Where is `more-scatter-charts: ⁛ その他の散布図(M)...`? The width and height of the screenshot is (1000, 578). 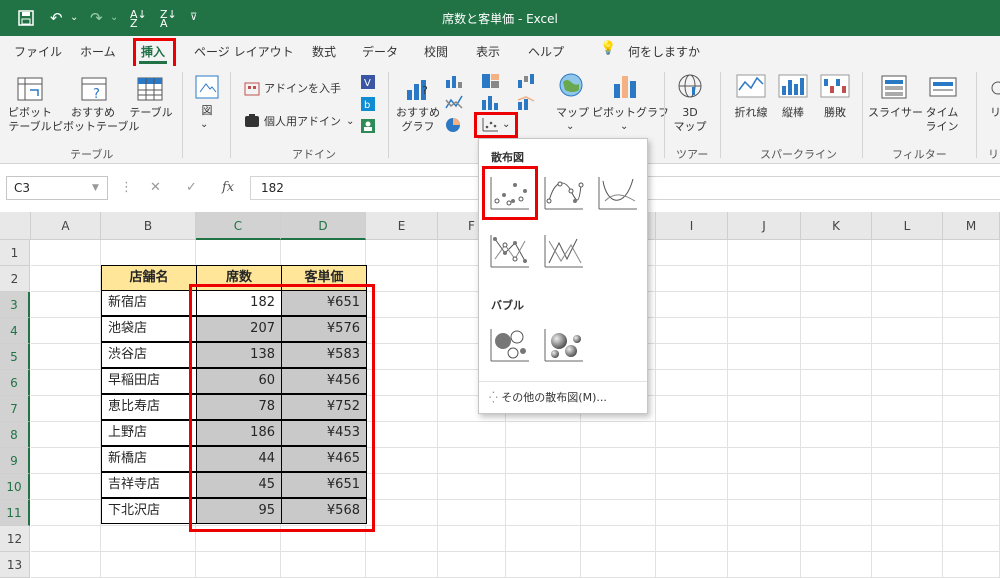 more-scatter-charts: ⁛ その他の散布図(M)... is located at coordinates (548, 397).